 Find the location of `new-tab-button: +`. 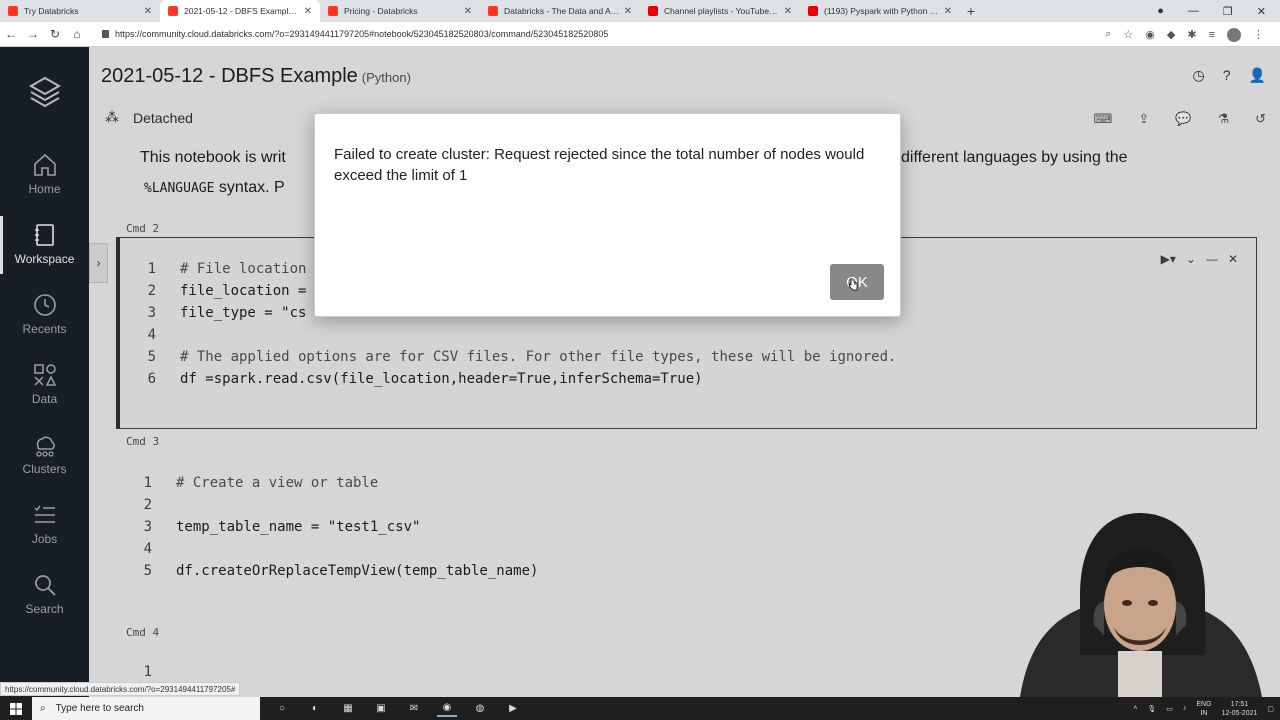

new-tab-button: + is located at coordinates (971, 11).